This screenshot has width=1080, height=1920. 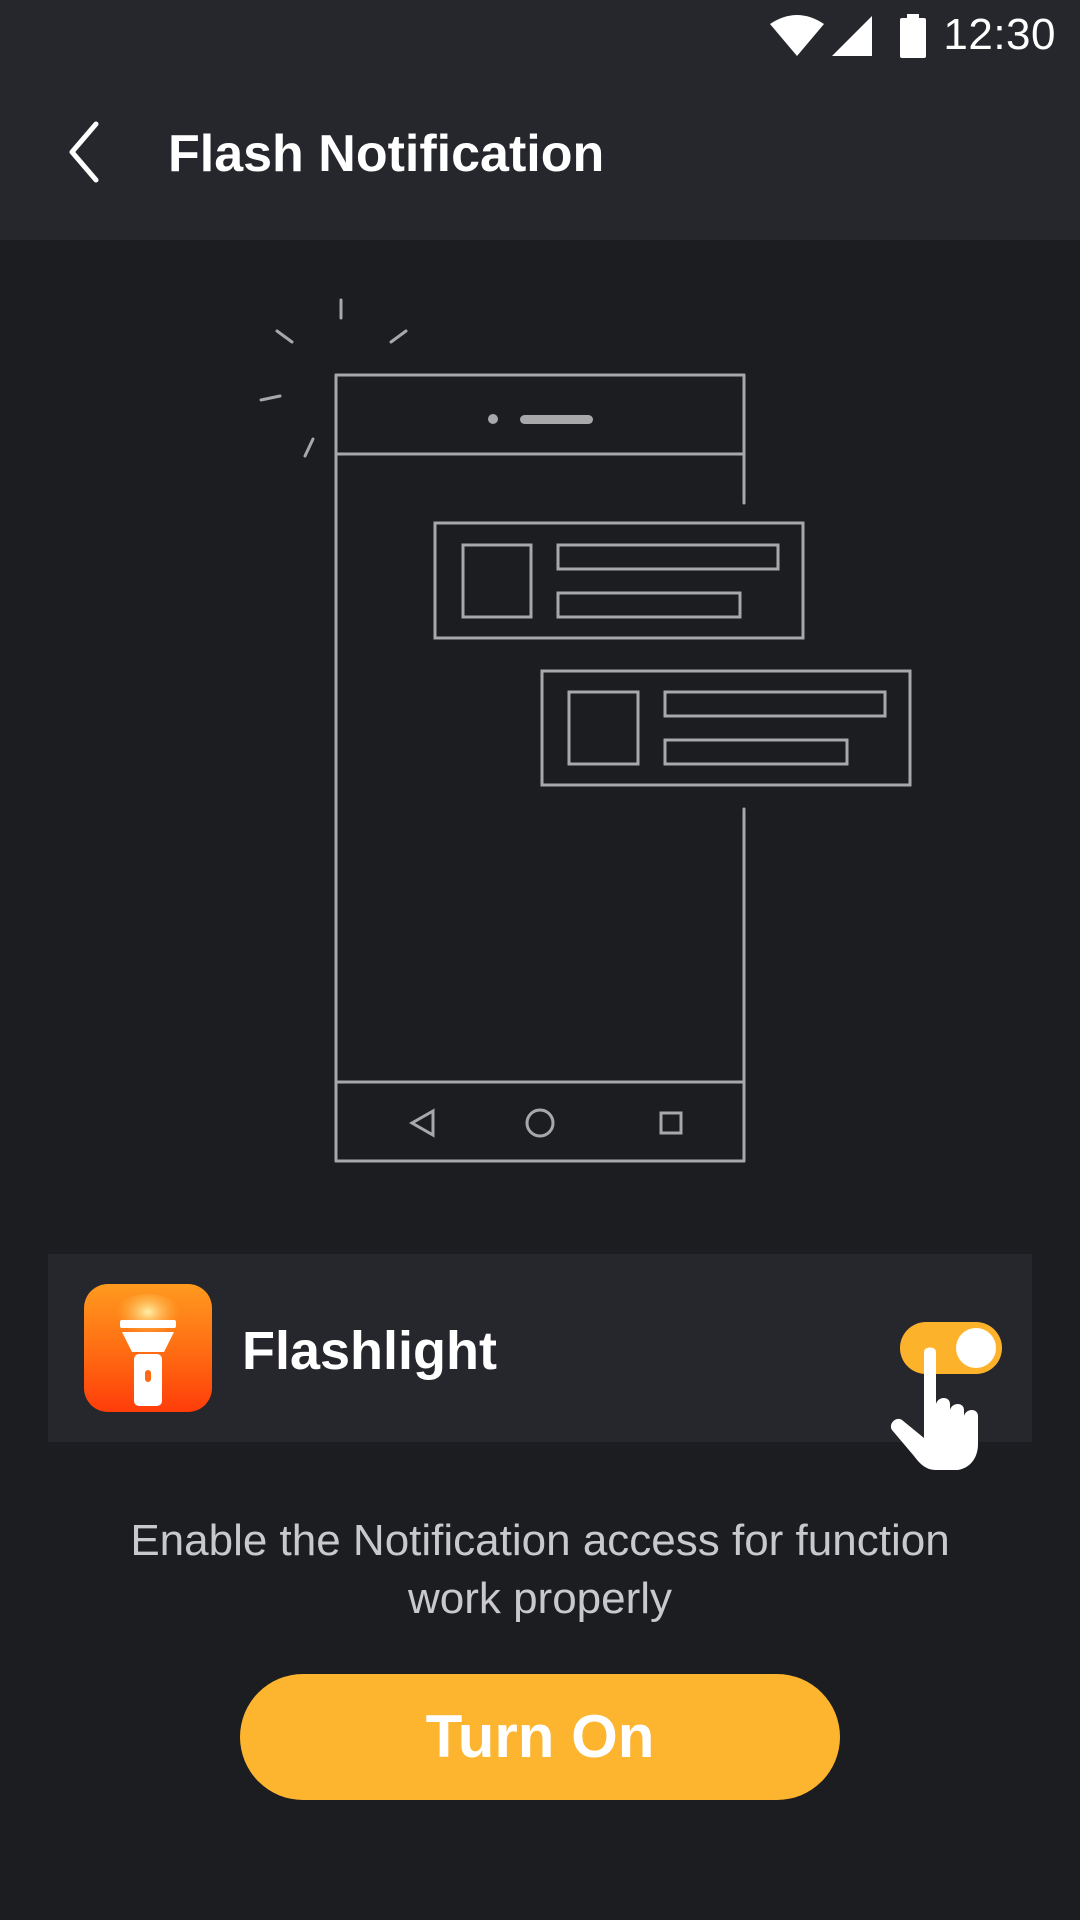 I want to click on back-triangle-icon, so click(x=421, y=1123).